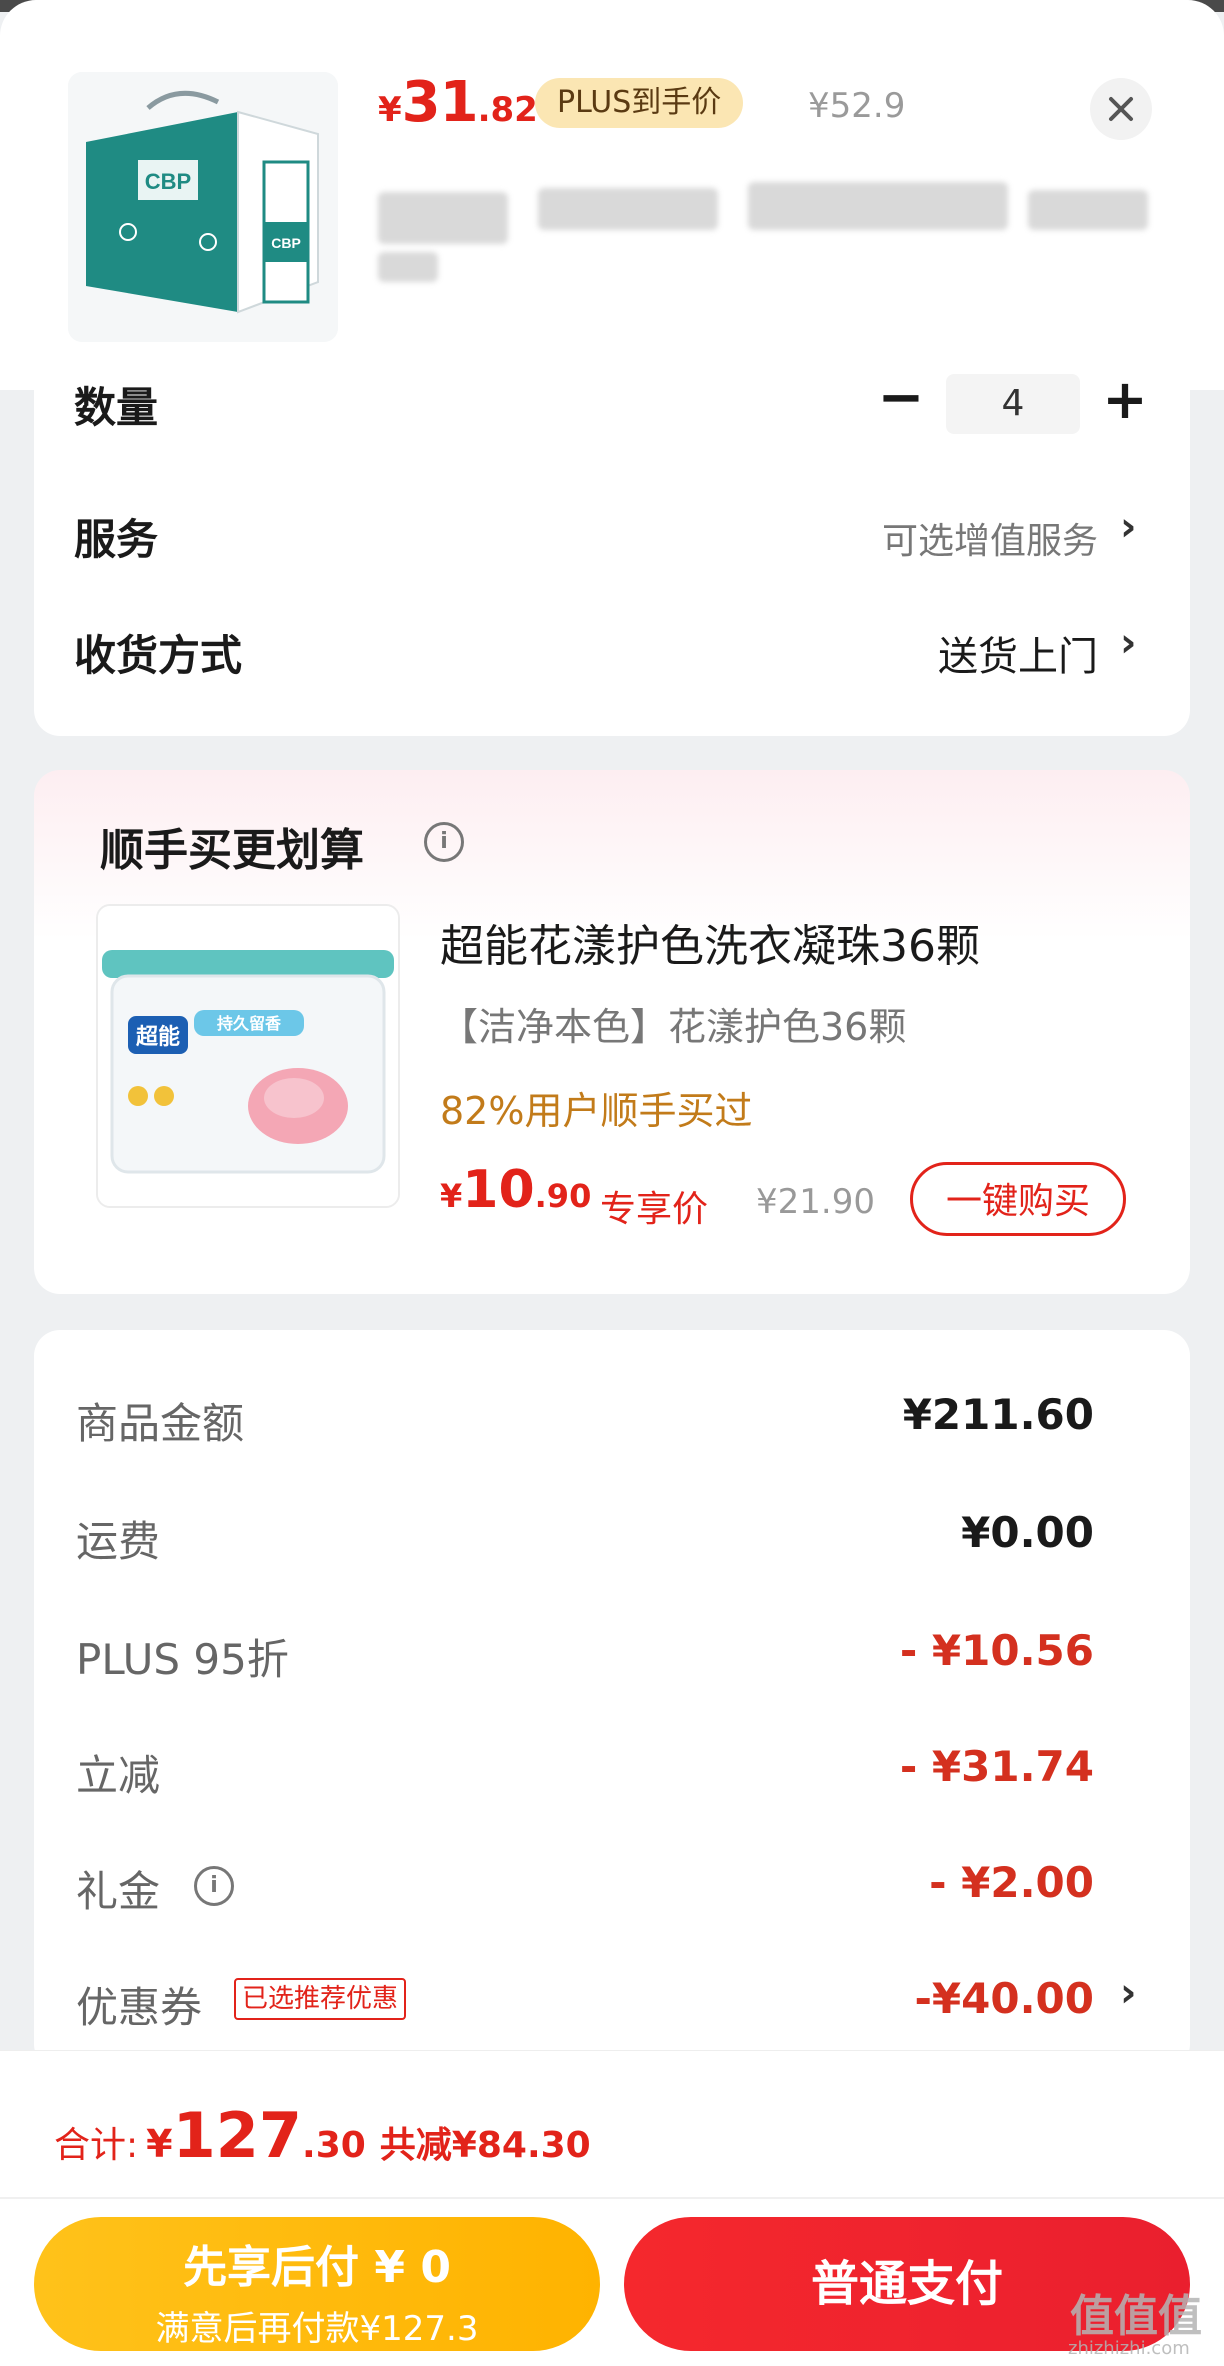 This screenshot has height=2366, width=1224. I want to click on detergent-pods-image: 超能 持久留香, so click(248, 1056).